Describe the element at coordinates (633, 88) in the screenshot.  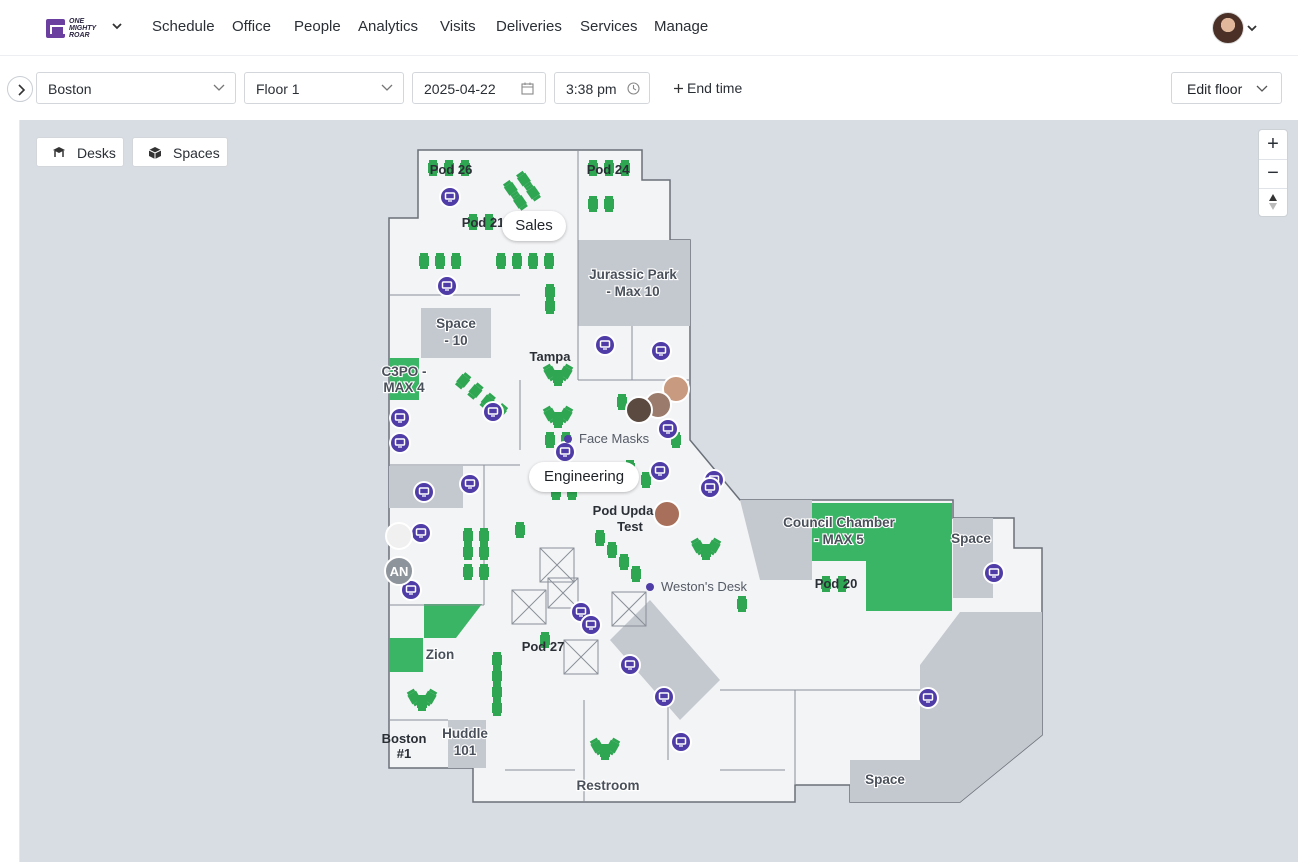
I see `clock-icon` at that location.